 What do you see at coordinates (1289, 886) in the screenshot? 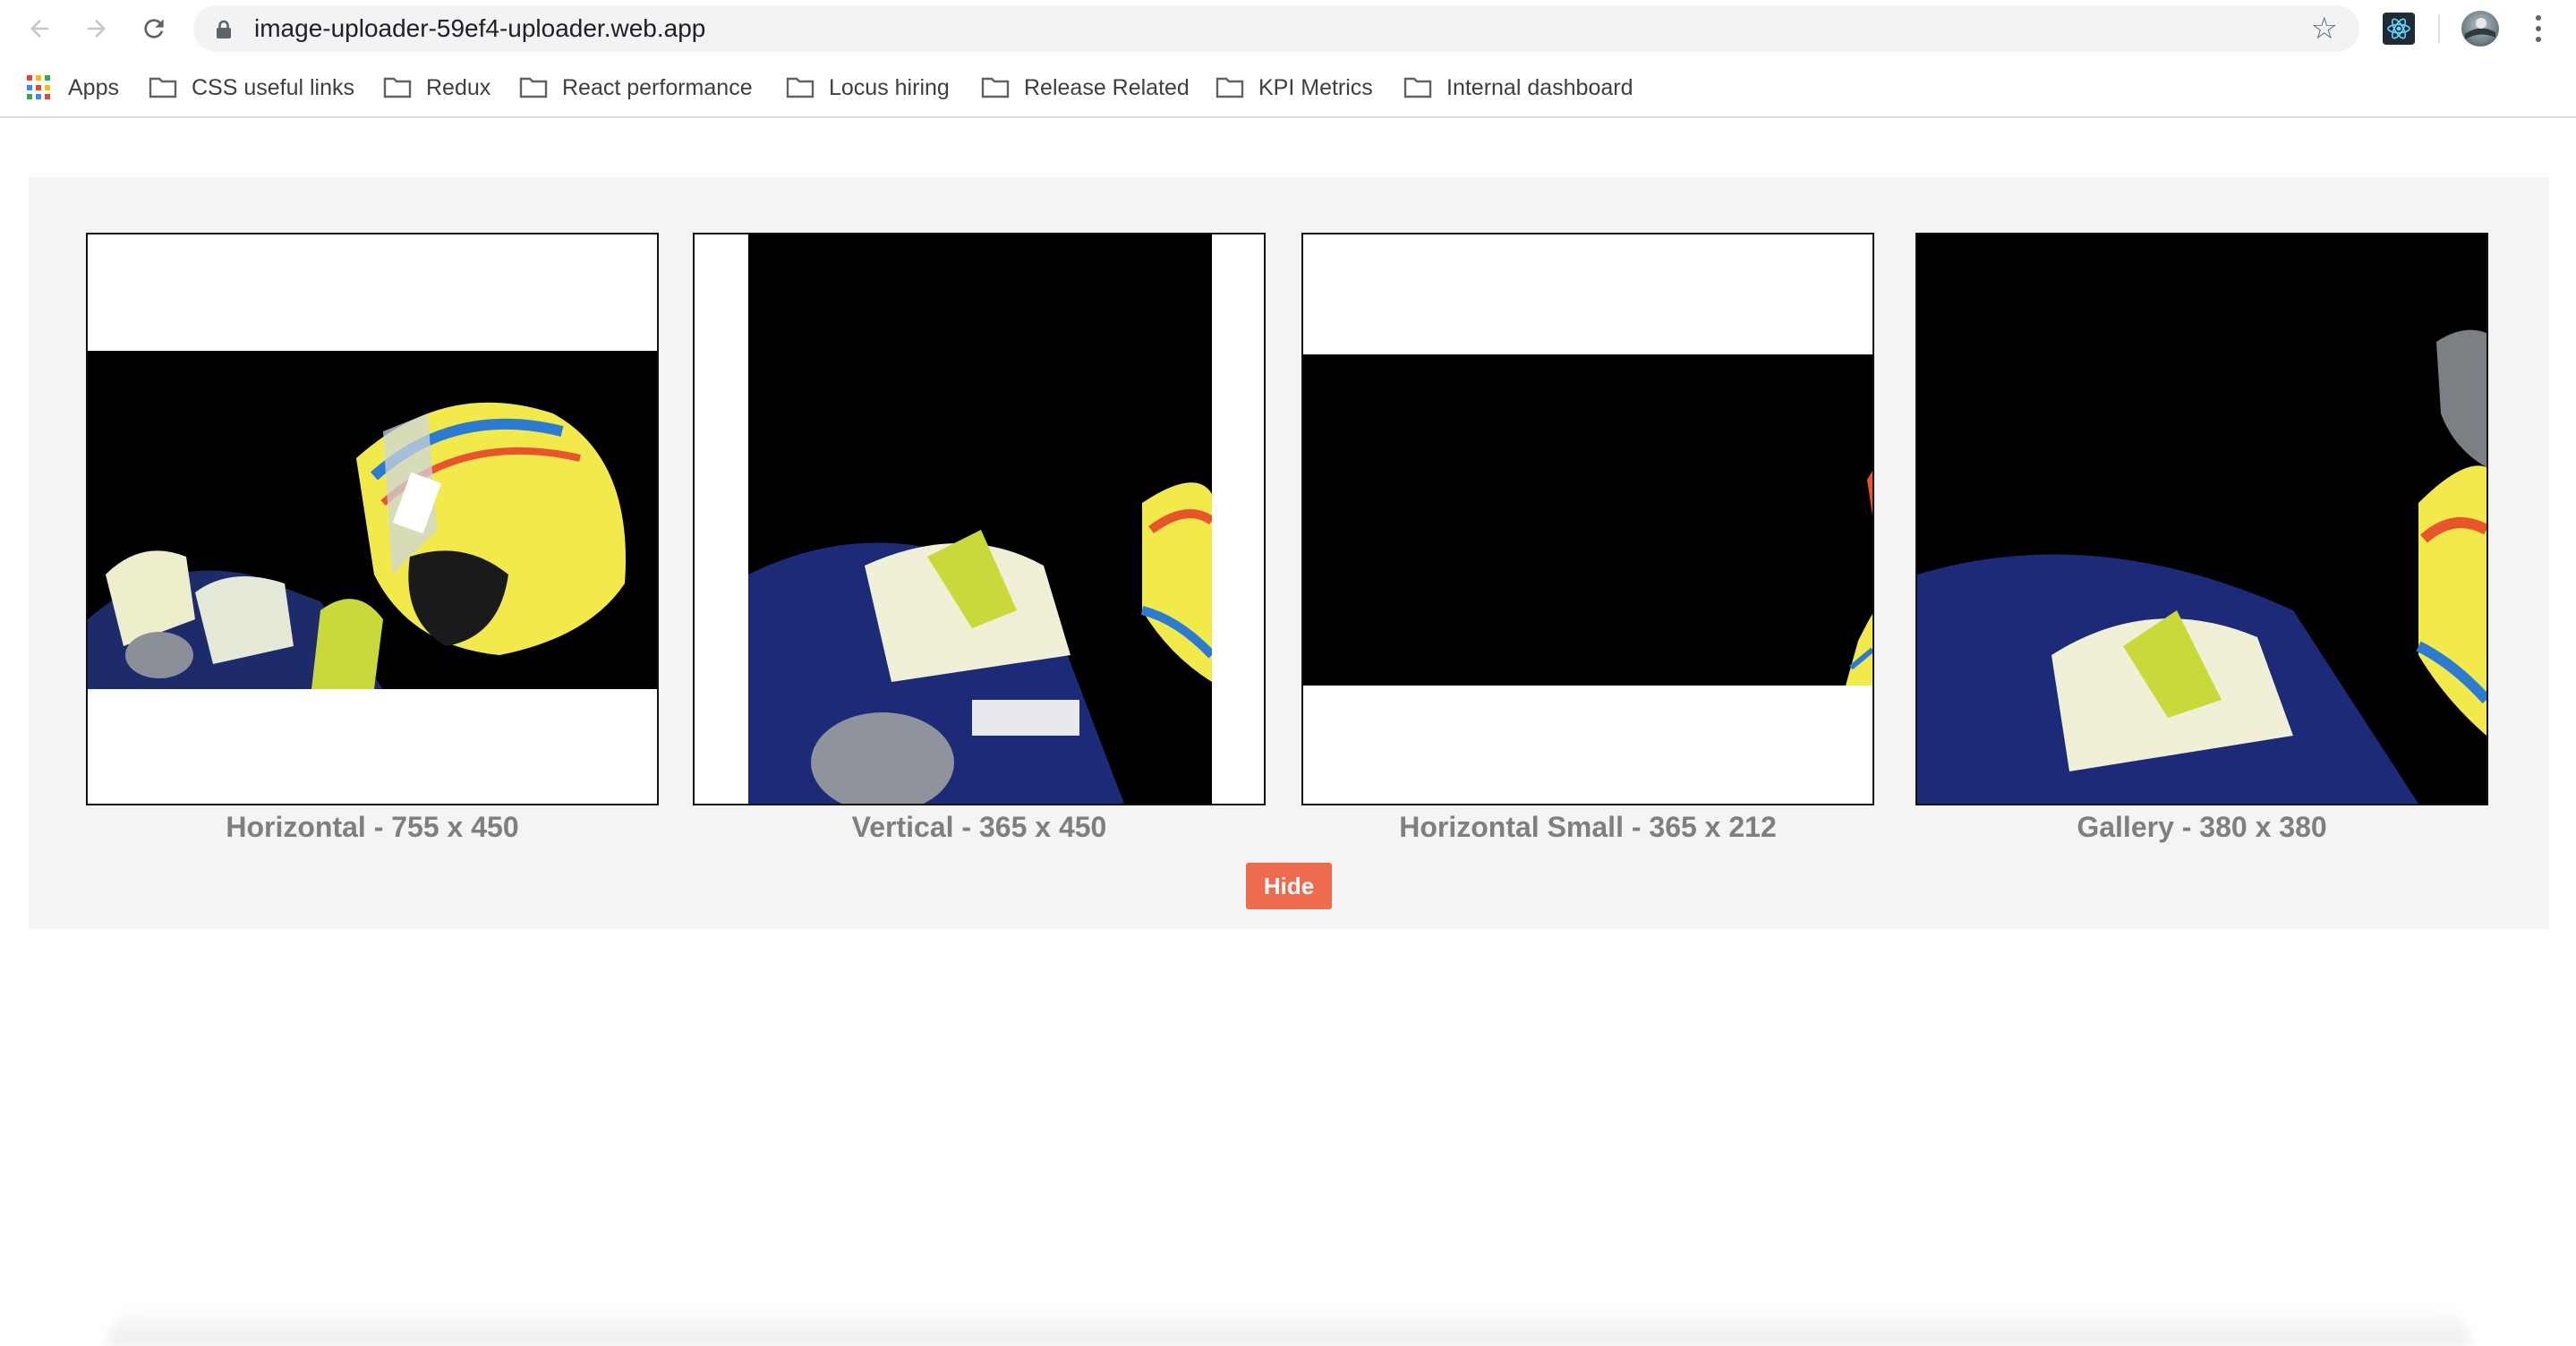
I see `hide-button: Hide` at bounding box center [1289, 886].